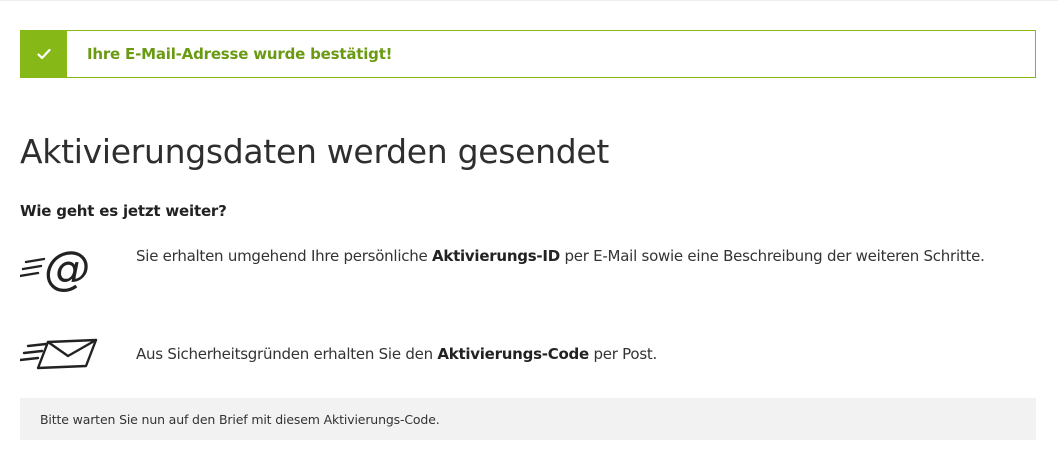 This screenshot has width=1058, height=471. I want to click on envelope-icon, so click(77, 356).